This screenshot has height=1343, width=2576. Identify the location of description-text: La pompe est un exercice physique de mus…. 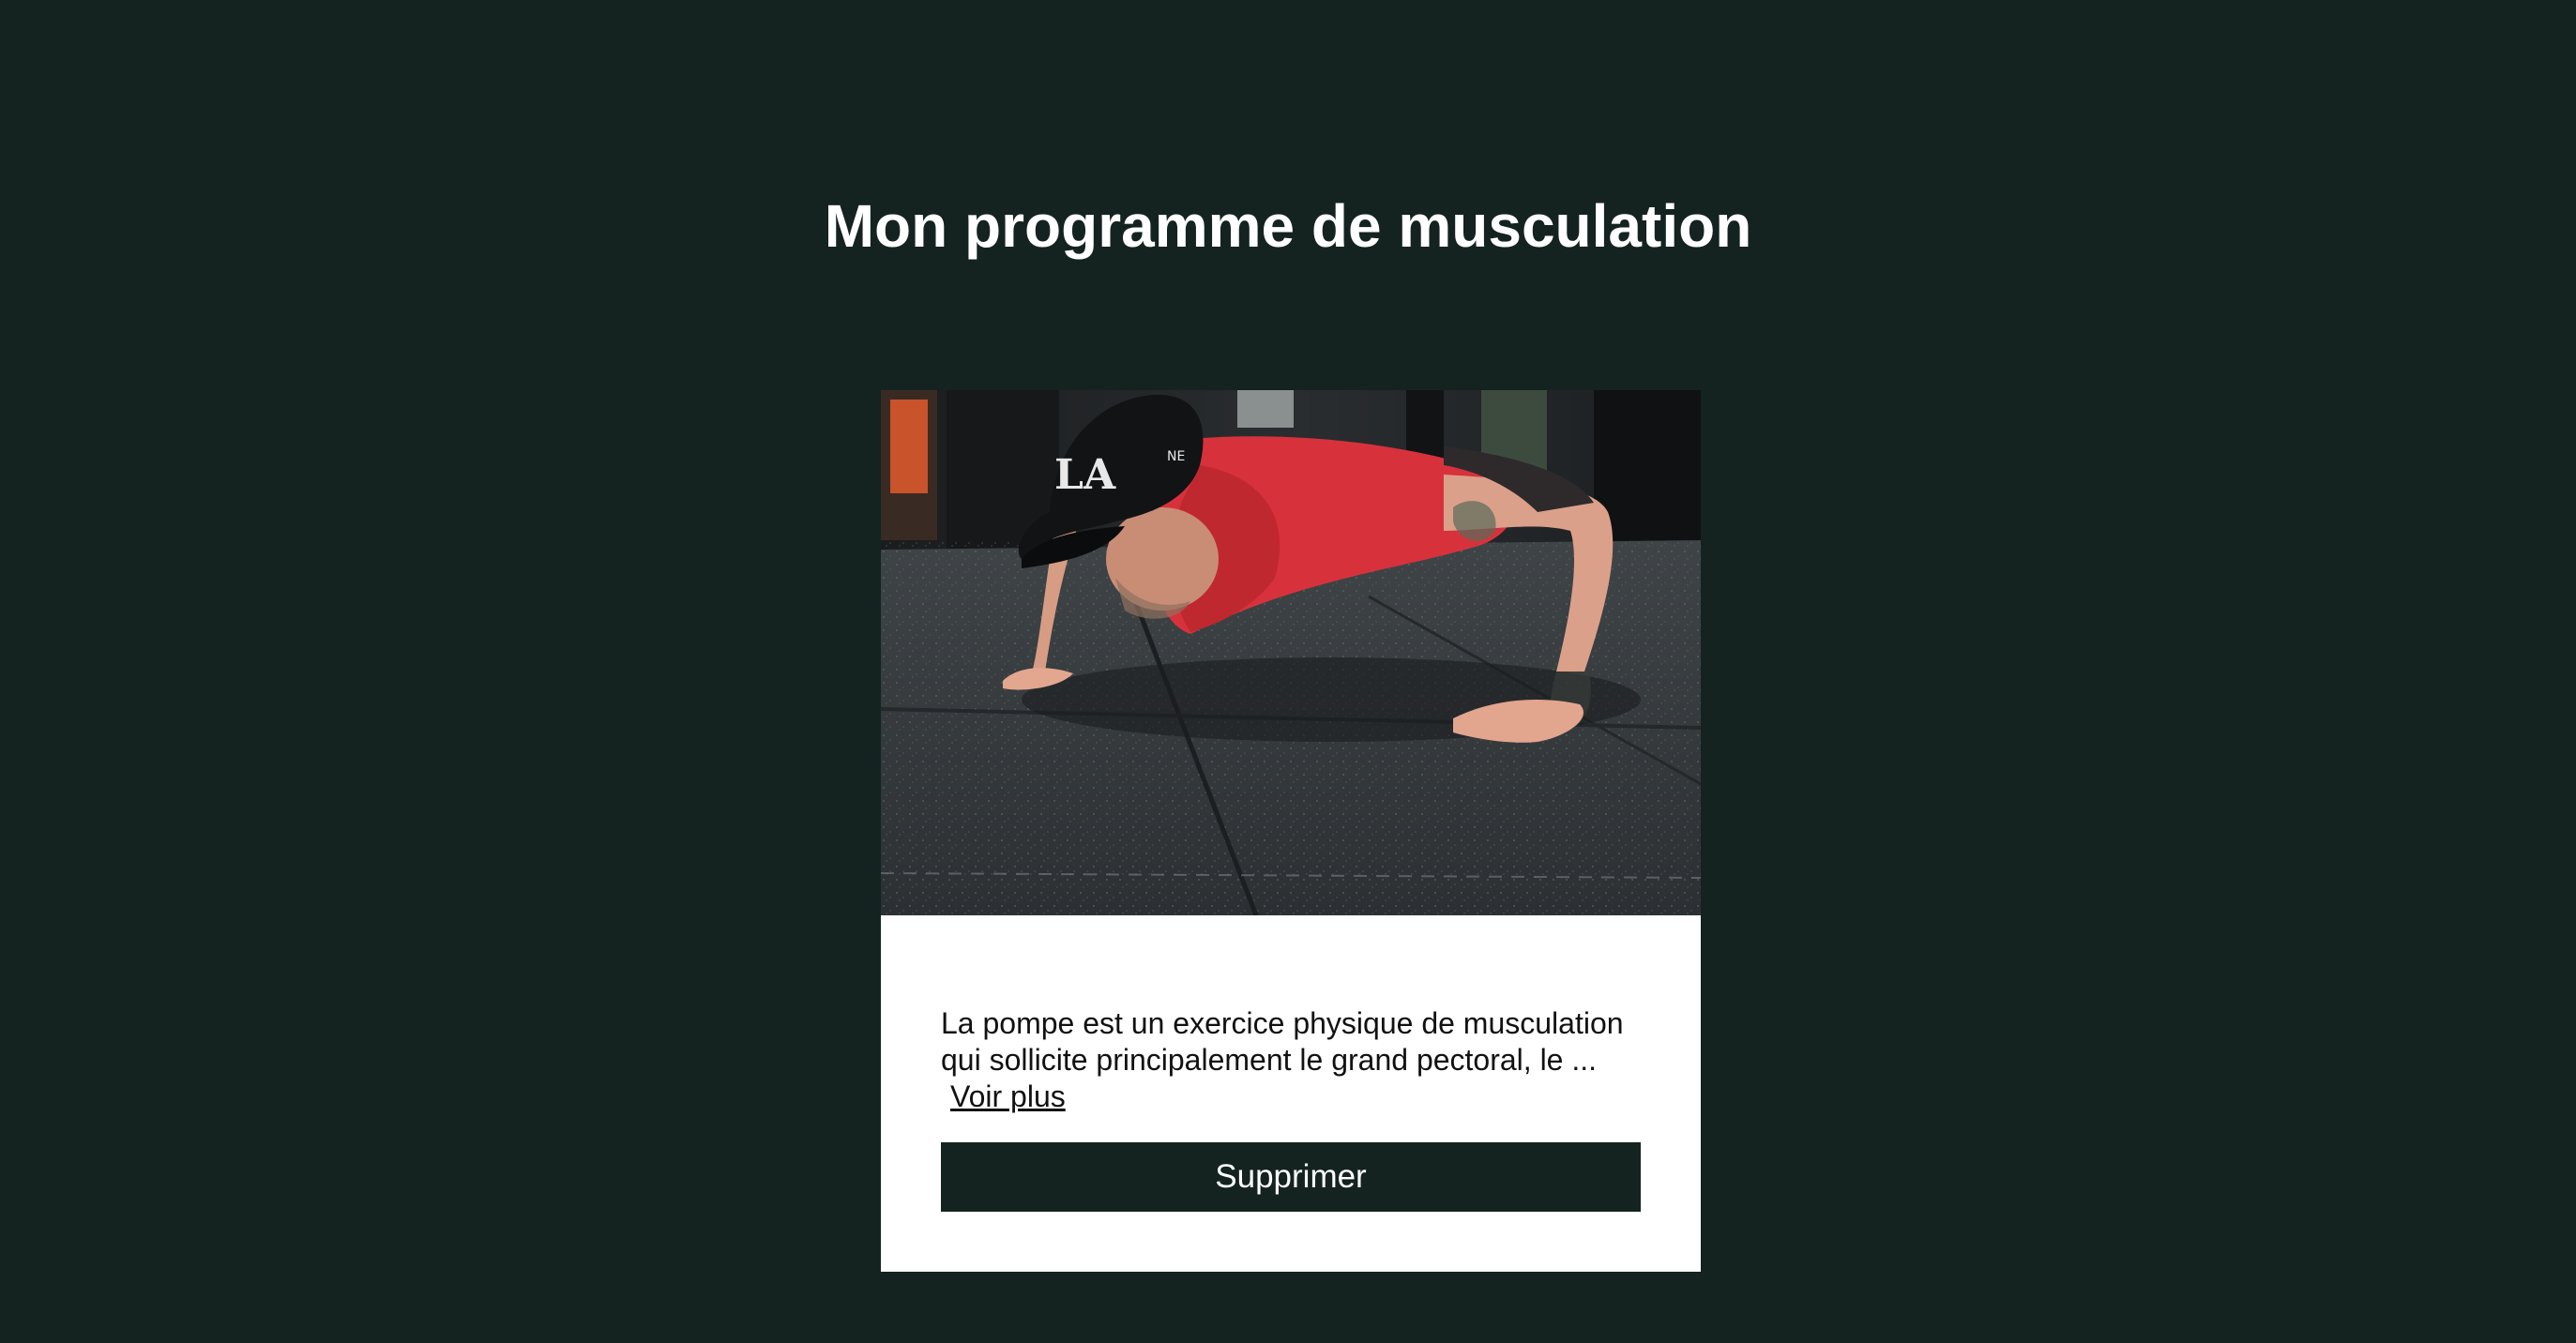
(1282, 1041).